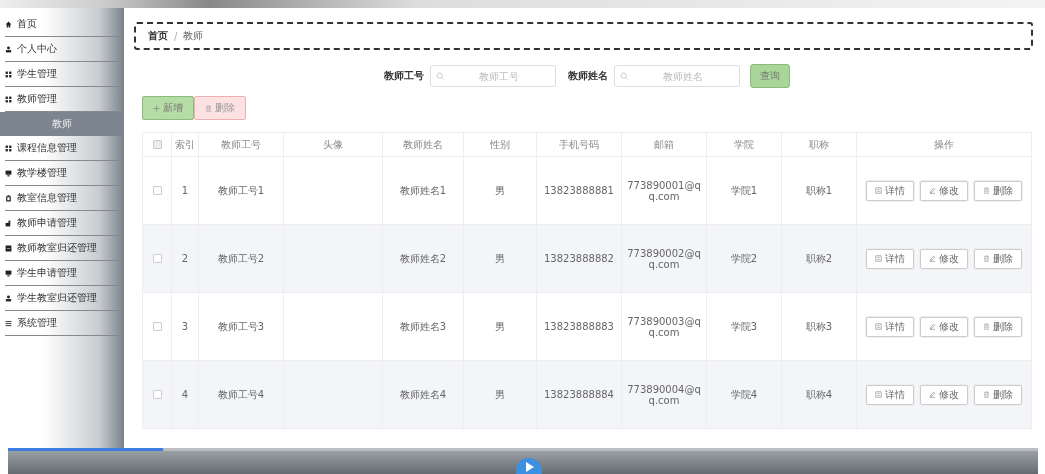 This screenshot has height=474, width=1045. I want to click on sidebar-item: 课程信息管理, so click(63, 148).